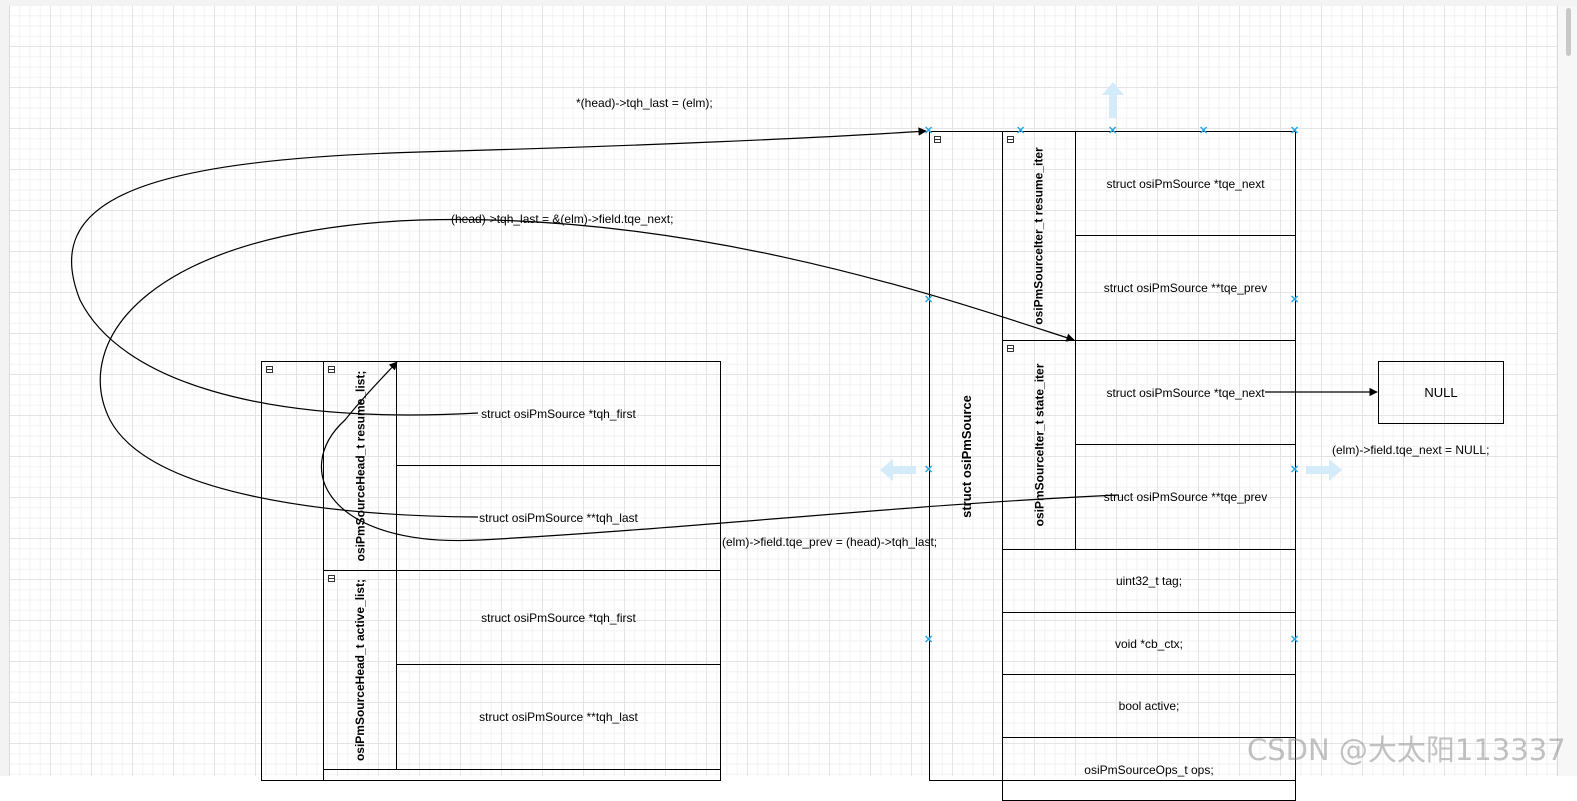 This screenshot has height=801, width=1577. I want to click on resume-list-label: osiPmSourceHead_t resume_list;, so click(360, 466).